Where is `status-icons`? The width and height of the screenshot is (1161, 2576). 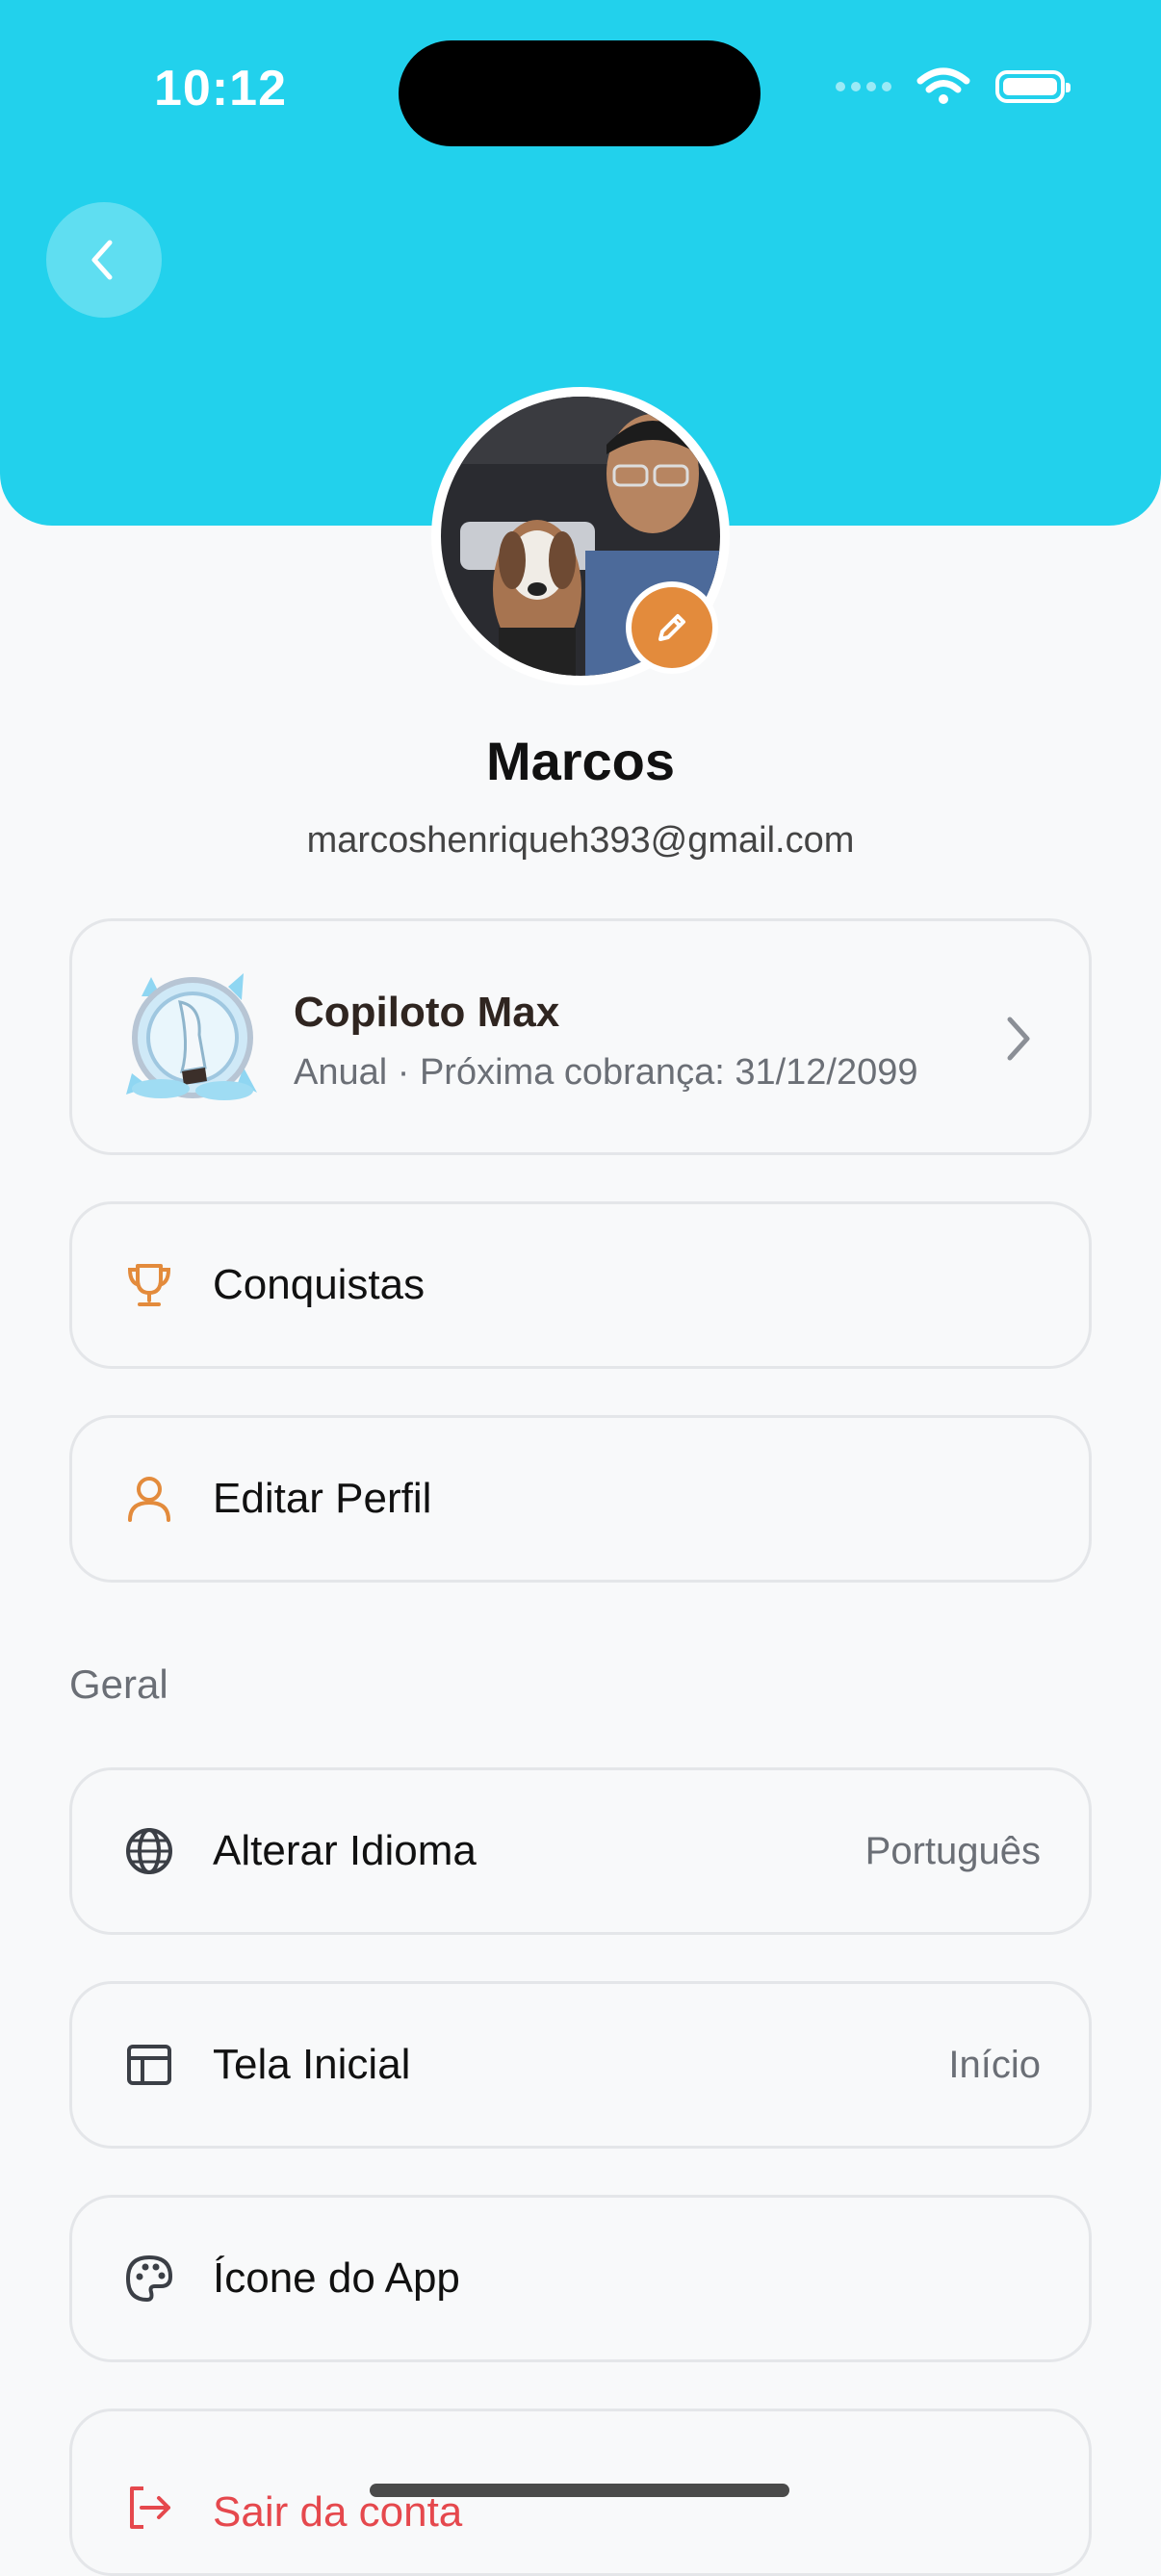
status-icons is located at coordinates (953, 86).